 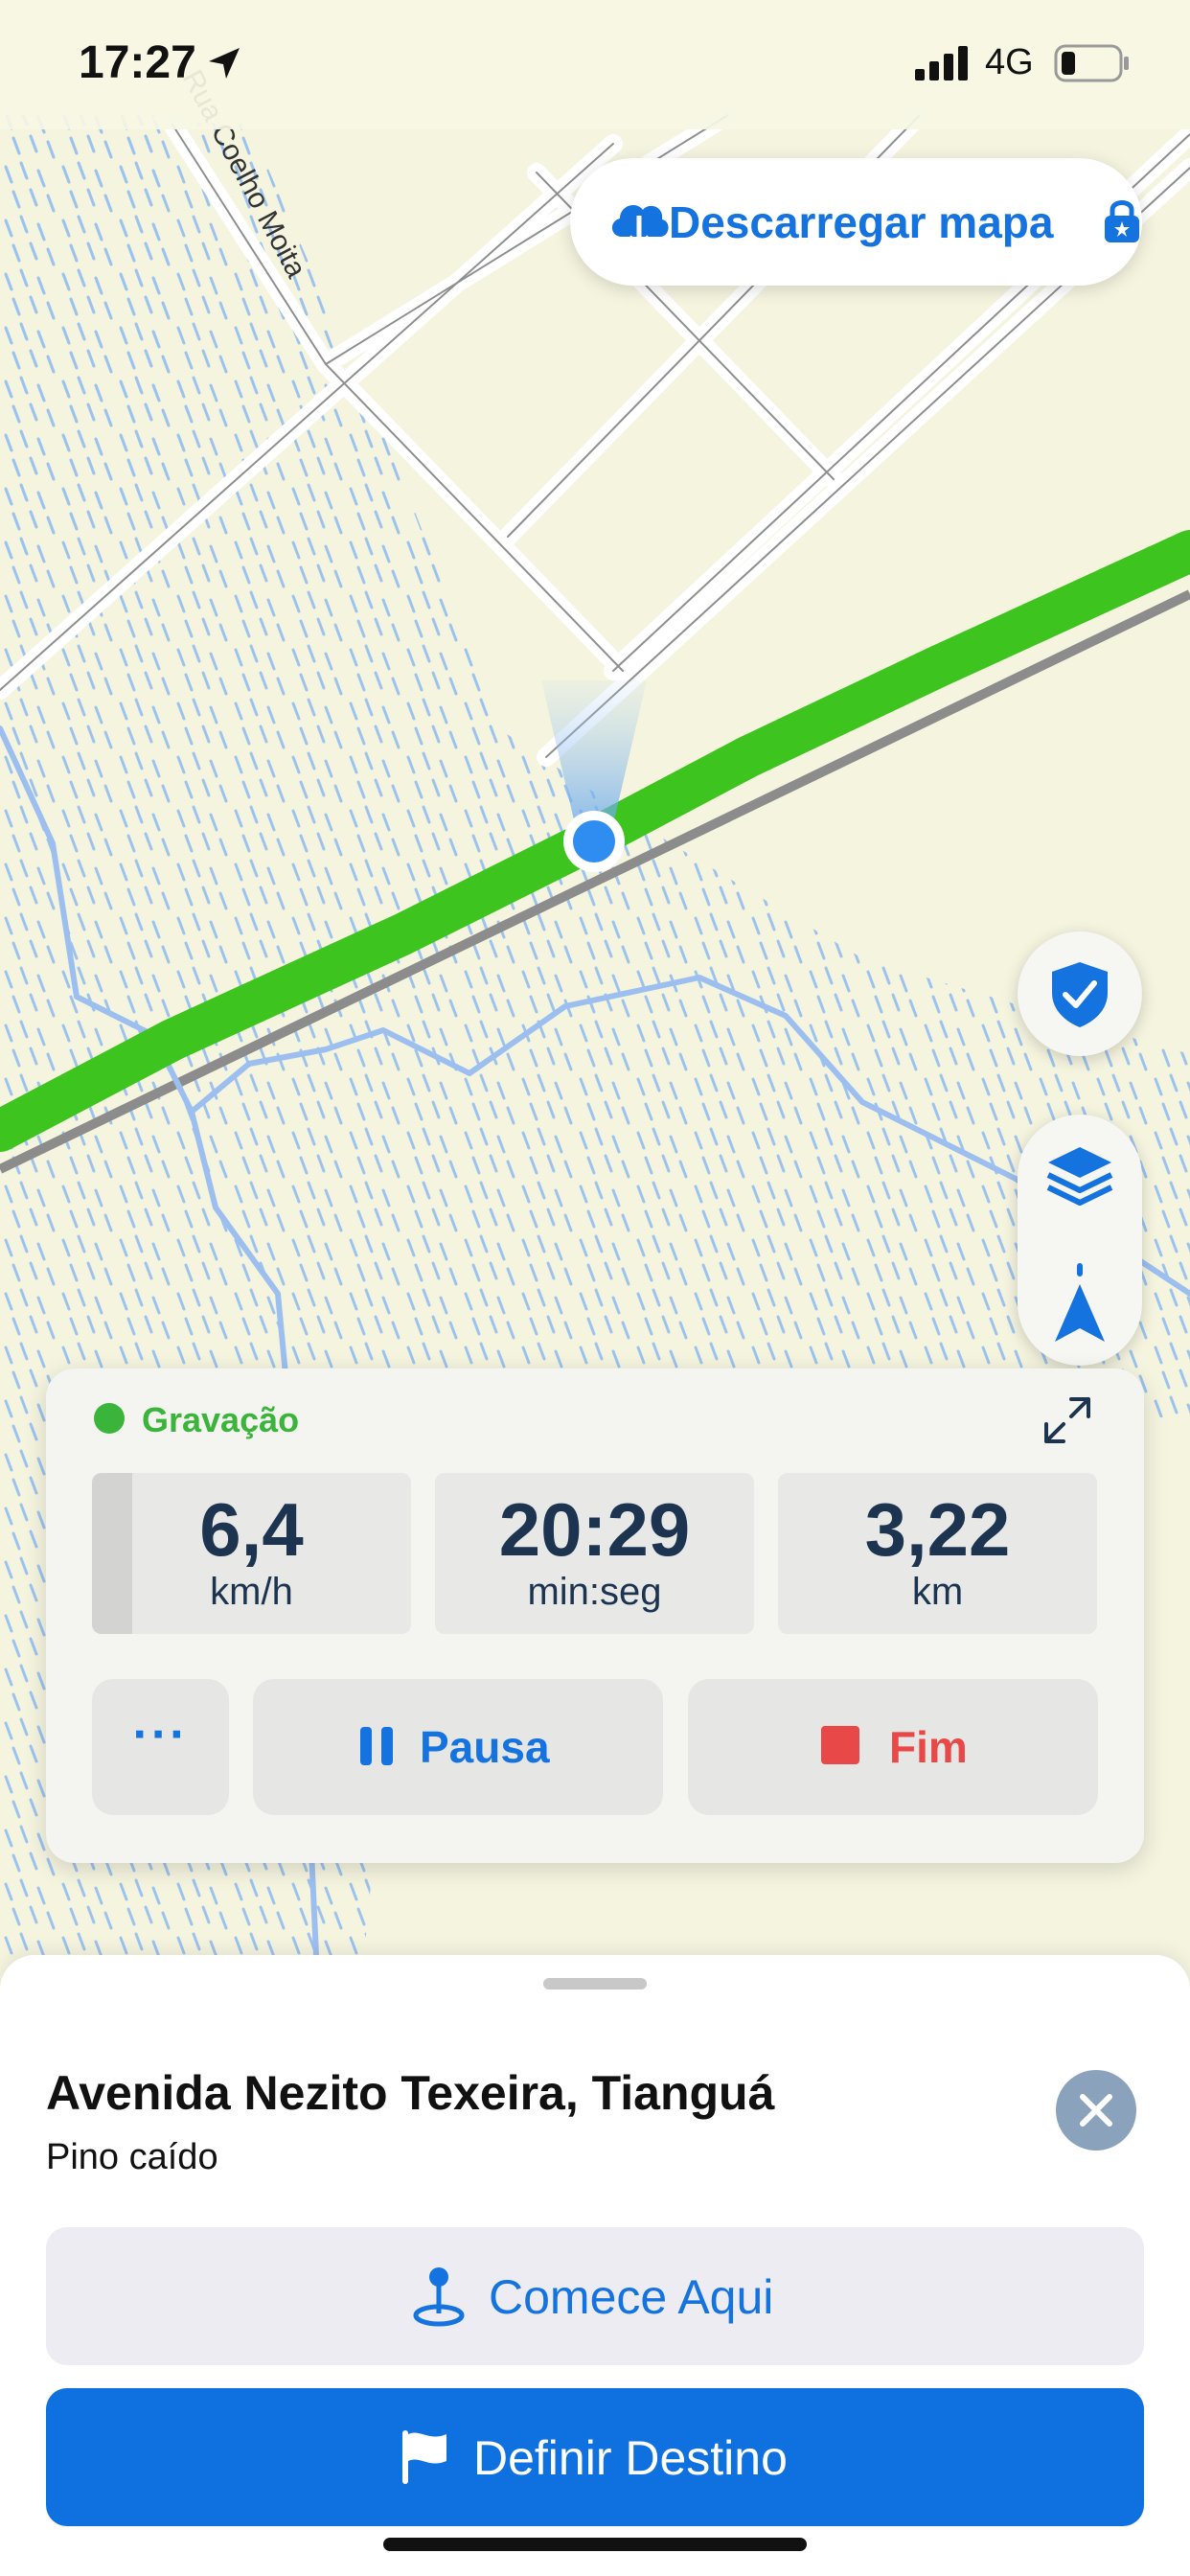 What do you see at coordinates (594, 1529) in the screenshot?
I see `time-value: 20:29` at bounding box center [594, 1529].